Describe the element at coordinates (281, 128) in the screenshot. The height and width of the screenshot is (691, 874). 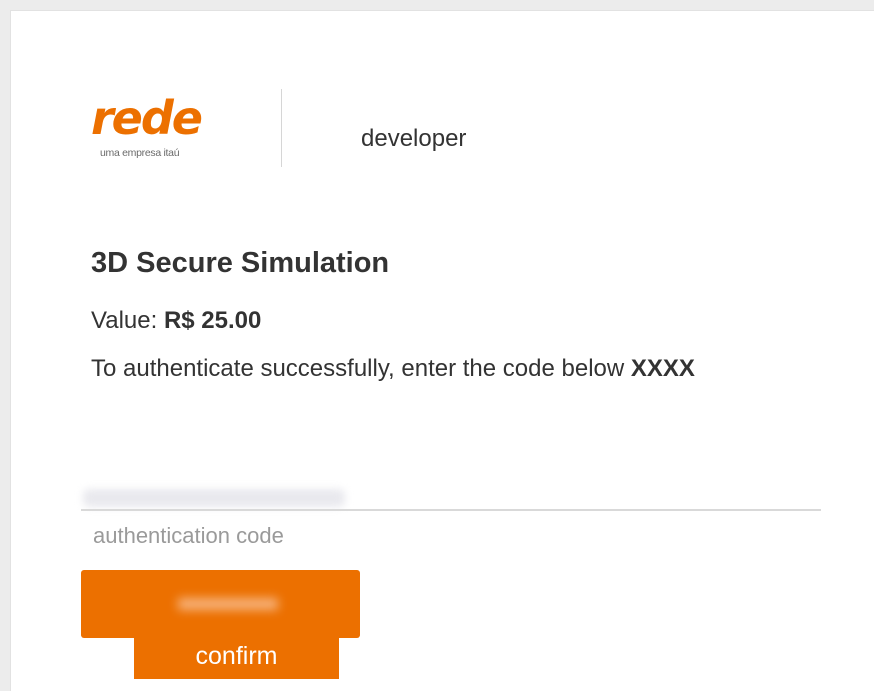
I see `header-divider` at that location.